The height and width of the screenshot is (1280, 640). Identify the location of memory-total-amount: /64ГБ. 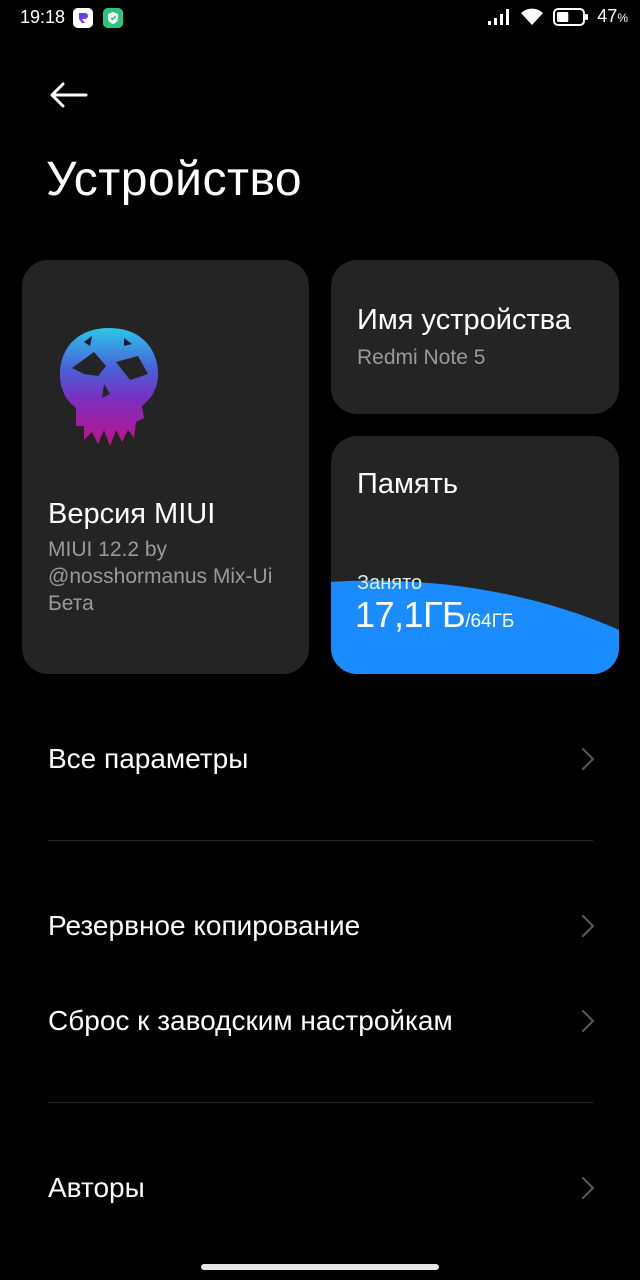
(490, 621).